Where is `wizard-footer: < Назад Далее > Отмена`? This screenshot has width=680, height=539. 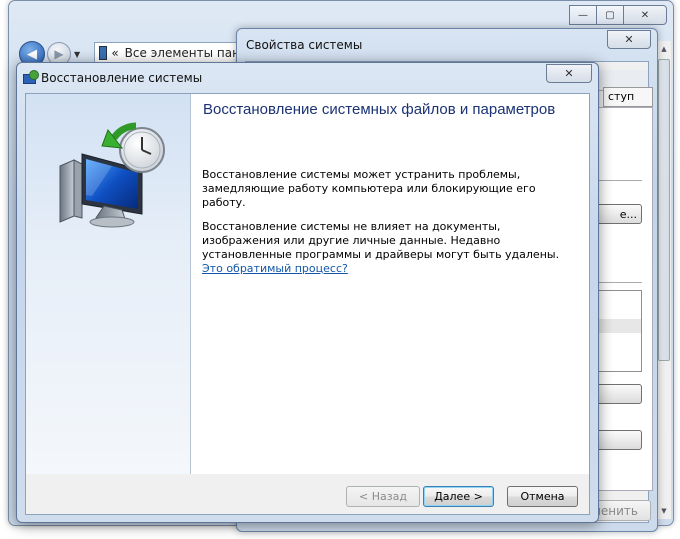
wizard-footer: < Назад Далее > Отмена is located at coordinates (307, 494).